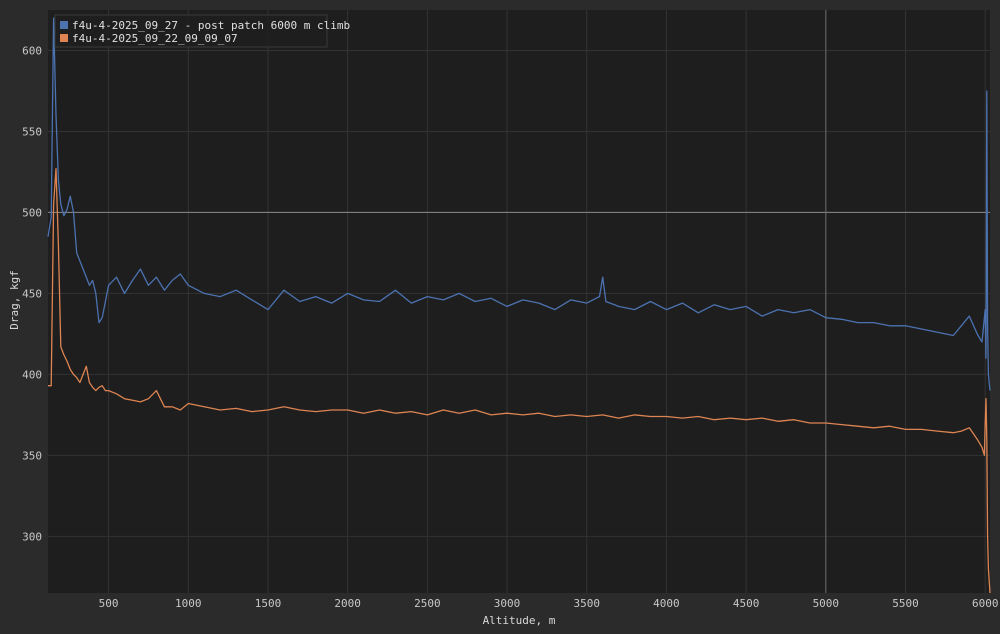 Image resolution: width=1000 pixels, height=634 pixels. Describe the element at coordinates (14, 300) in the screenshot. I see `y-axis-label: Drag, kgf` at that location.